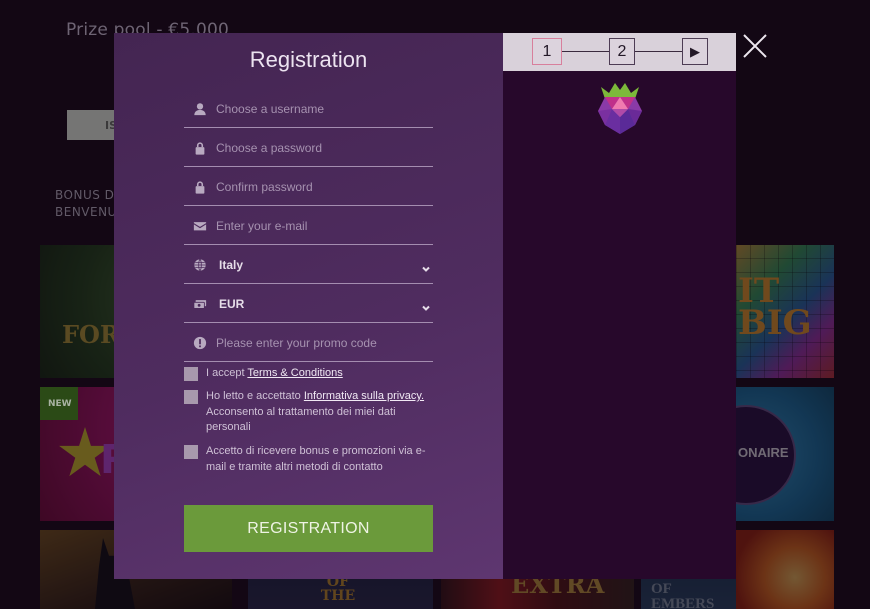 This screenshot has height=609, width=870. I want to click on globe-icon, so click(200, 265).